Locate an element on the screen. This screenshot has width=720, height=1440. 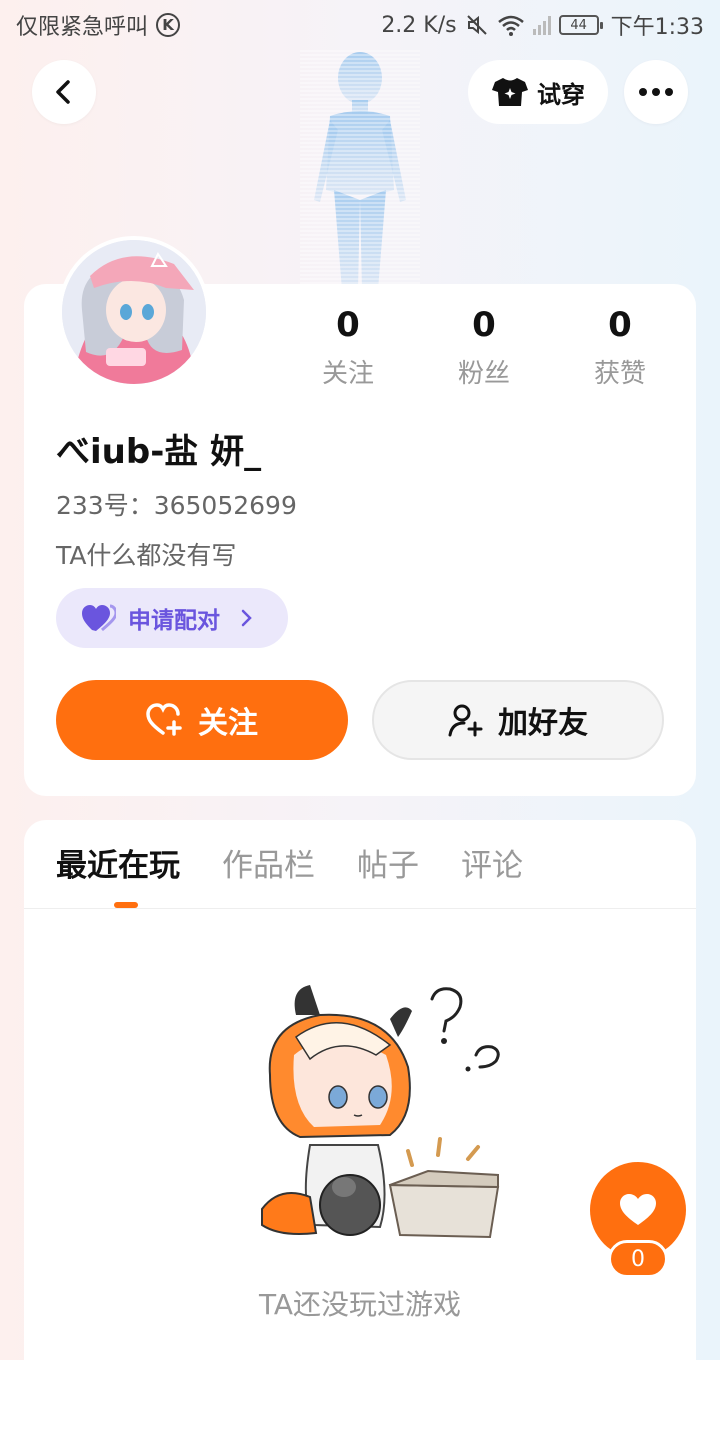
back-button is located at coordinates (64, 92).